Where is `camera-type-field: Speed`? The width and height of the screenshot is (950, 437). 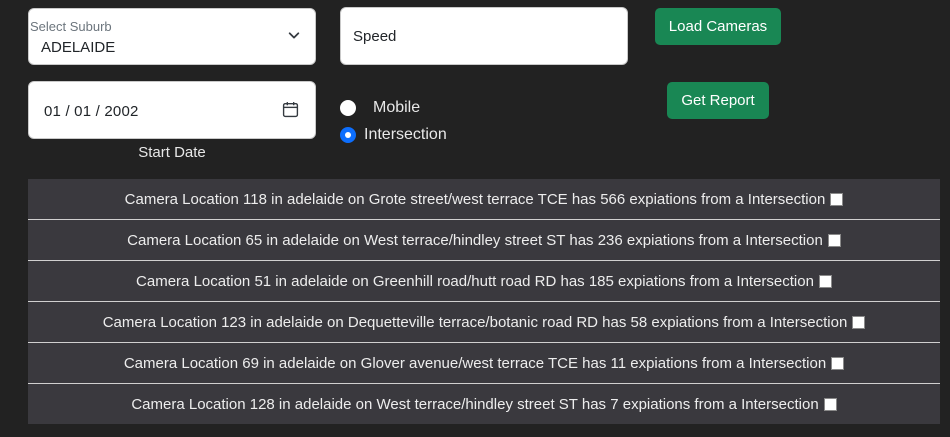
camera-type-field: Speed is located at coordinates (484, 36).